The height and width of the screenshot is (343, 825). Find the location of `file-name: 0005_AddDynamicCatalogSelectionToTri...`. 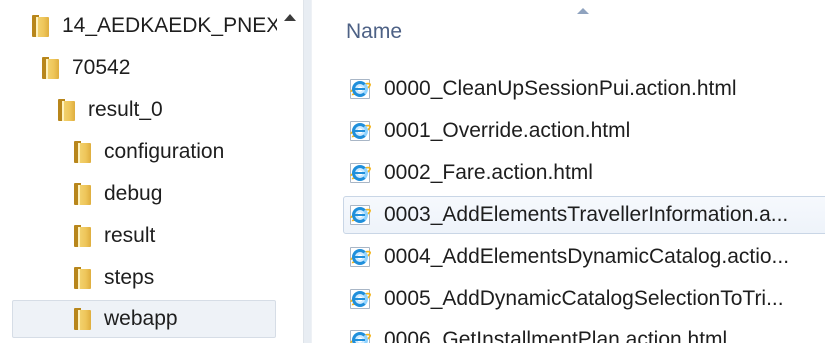

file-name: 0005_AddDynamicCatalogSelectionToTri... is located at coordinates (584, 298).